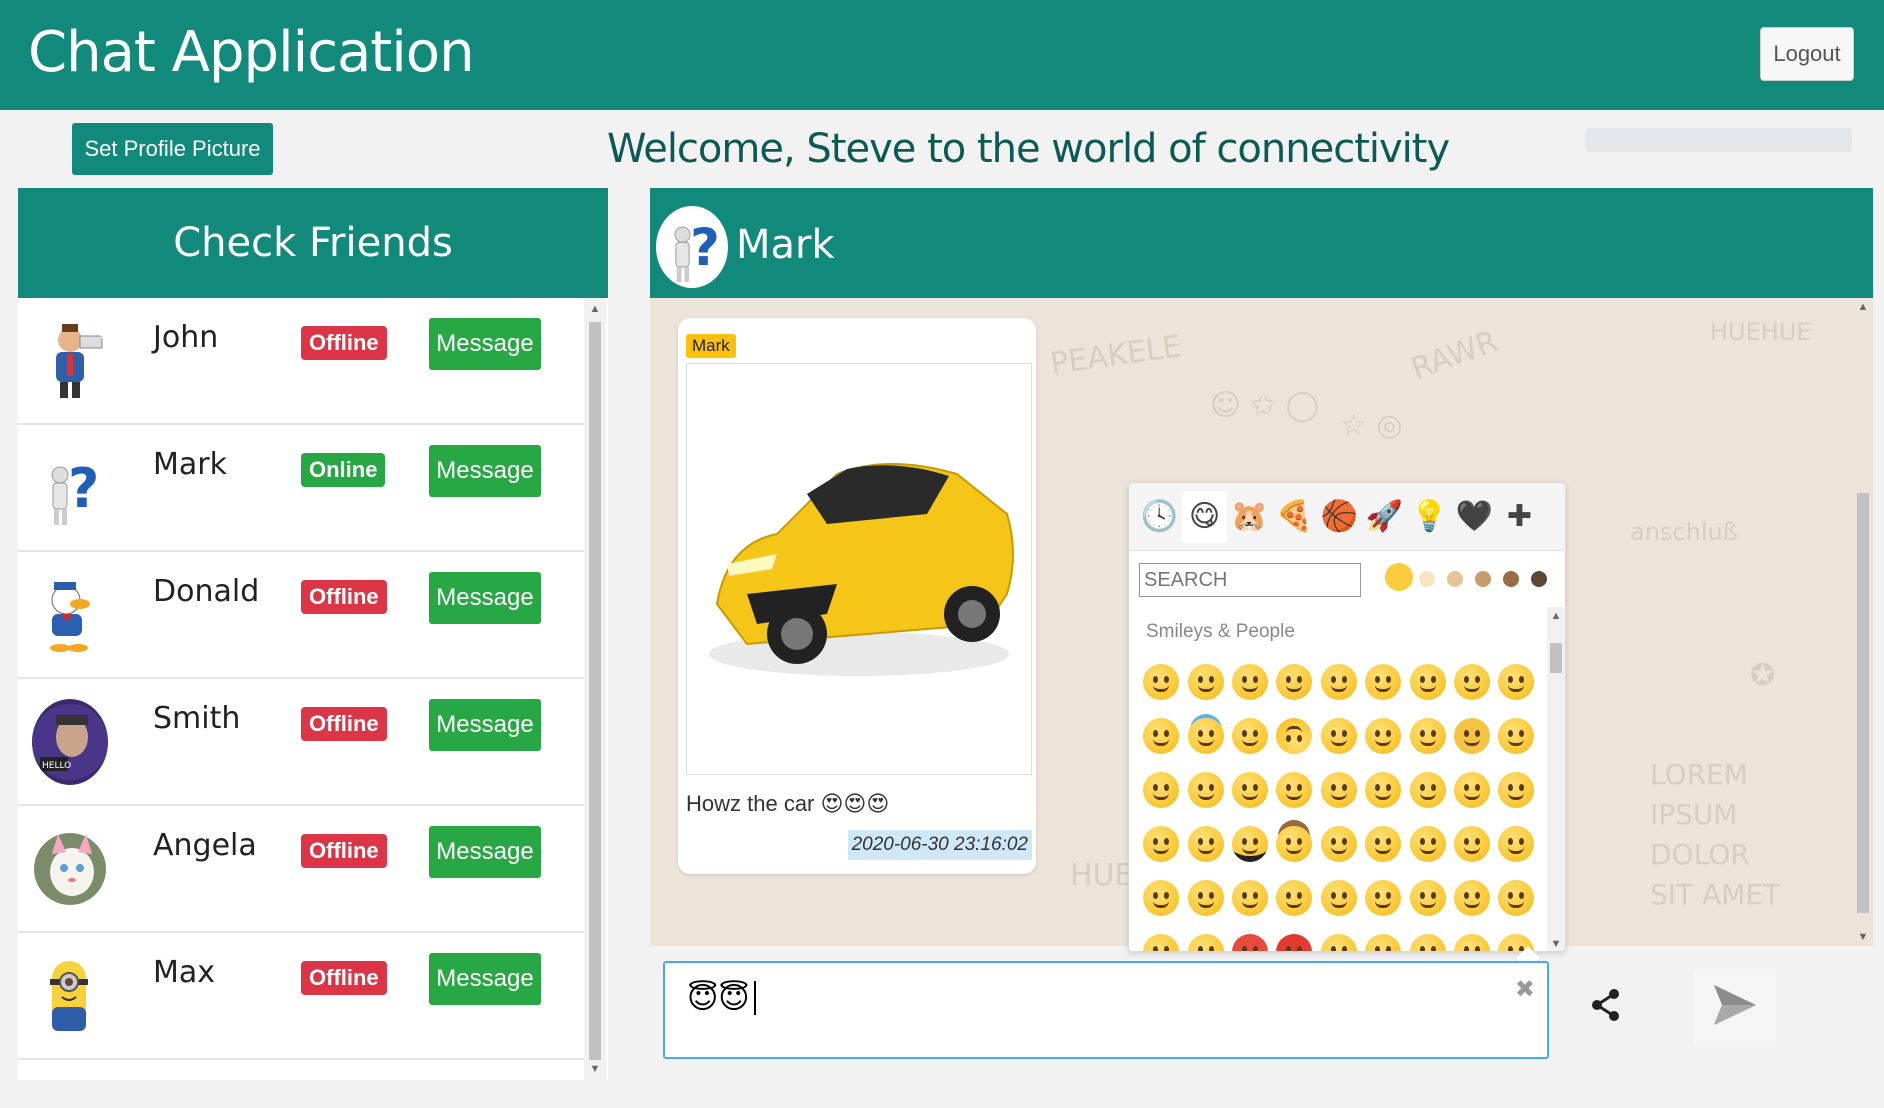 The image size is (1884, 1108). I want to click on food-icon: 🍕, so click(1294, 517).